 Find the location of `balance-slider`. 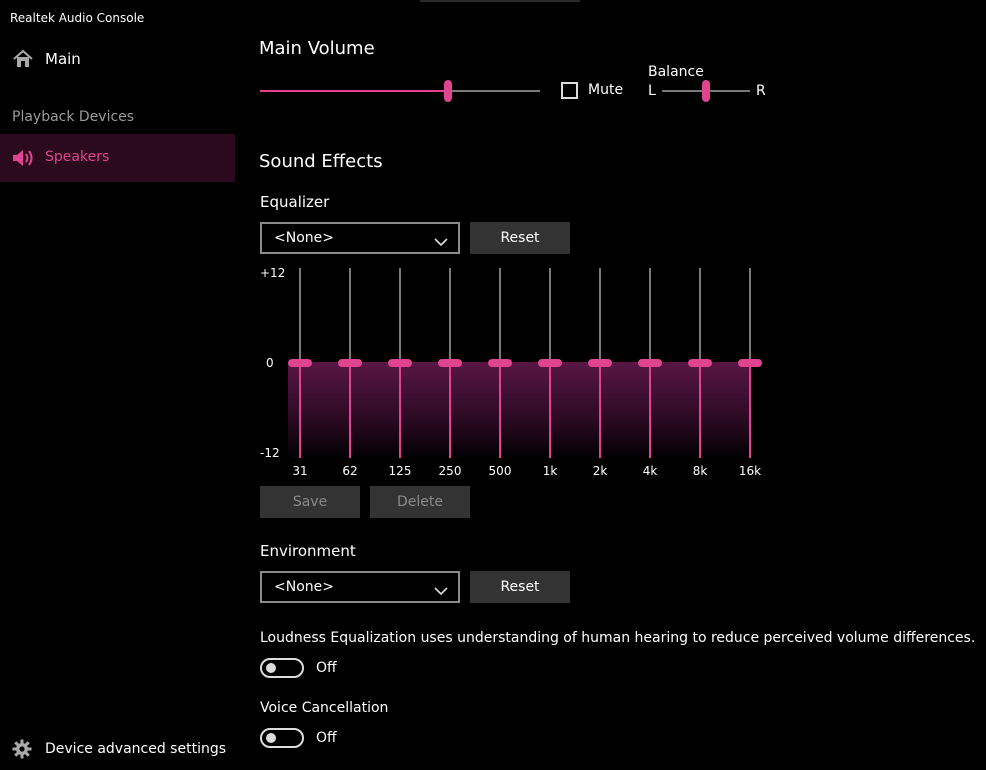

balance-slider is located at coordinates (706, 91).